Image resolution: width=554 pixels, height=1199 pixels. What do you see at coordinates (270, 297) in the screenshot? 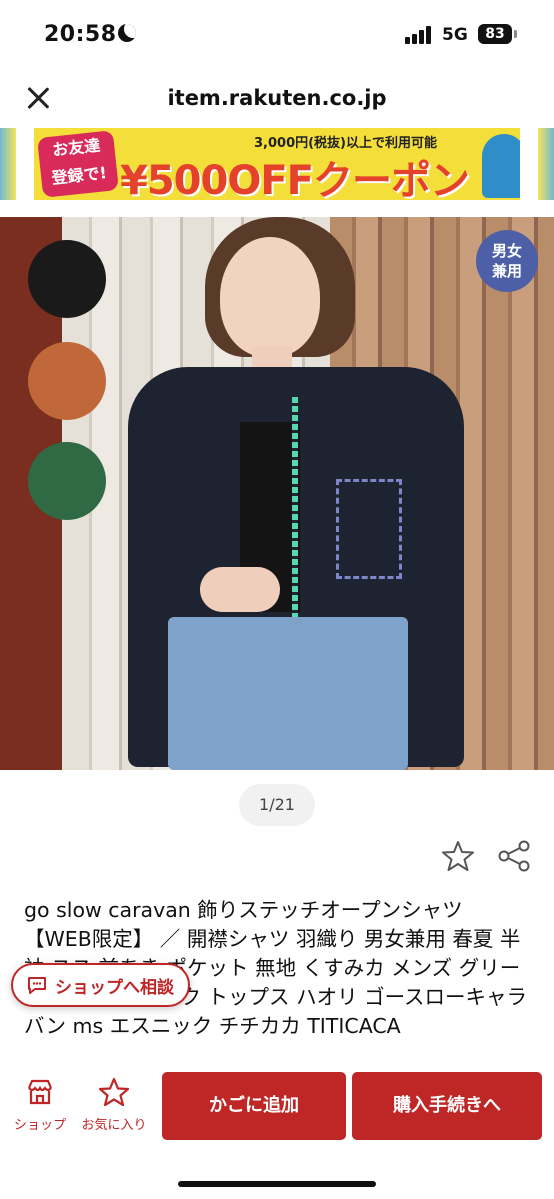
I see `model-face` at bounding box center [270, 297].